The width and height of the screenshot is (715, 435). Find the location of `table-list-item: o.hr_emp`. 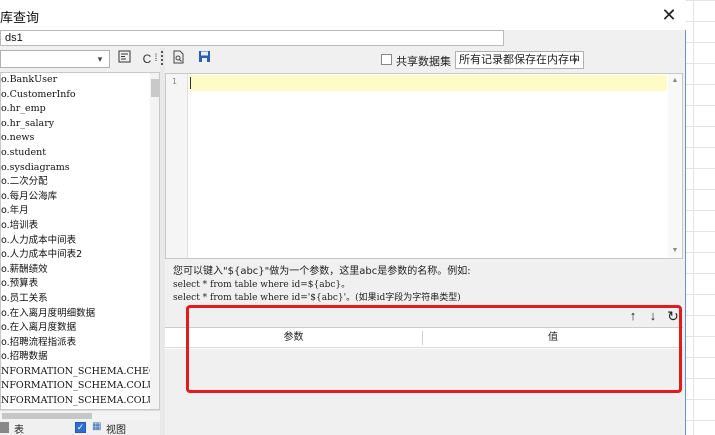

table-list-item: o.hr_emp is located at coordinates (80, 109).